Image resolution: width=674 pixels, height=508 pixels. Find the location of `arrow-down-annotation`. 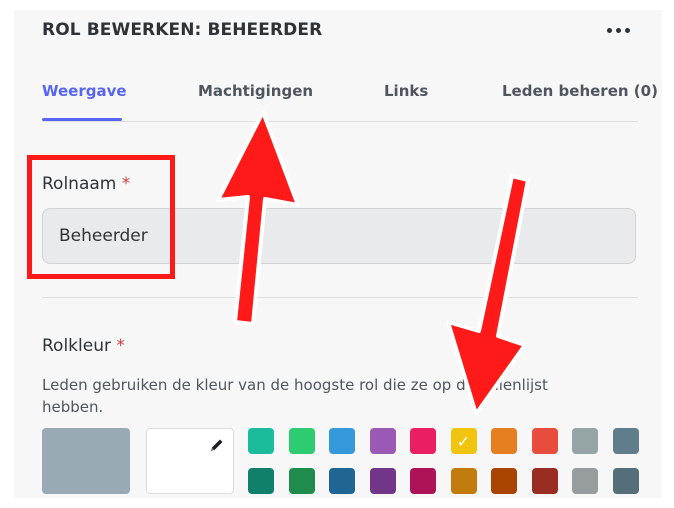

arrow-down-annotation is located at coordinates (488, 295).